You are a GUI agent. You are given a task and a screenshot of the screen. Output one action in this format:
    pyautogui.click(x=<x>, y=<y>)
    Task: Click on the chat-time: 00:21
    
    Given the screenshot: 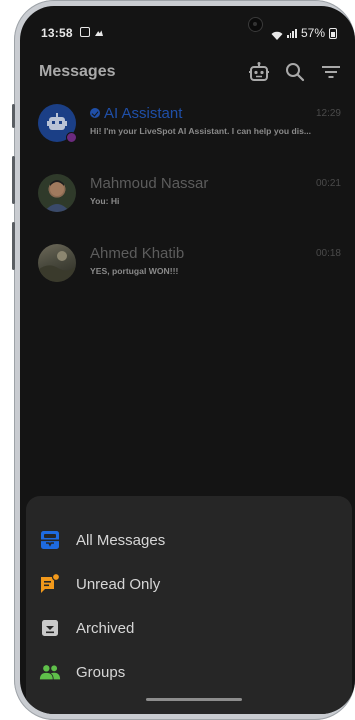 What is the action you would take?
    pyautogui.click(x=328, y=183)
    